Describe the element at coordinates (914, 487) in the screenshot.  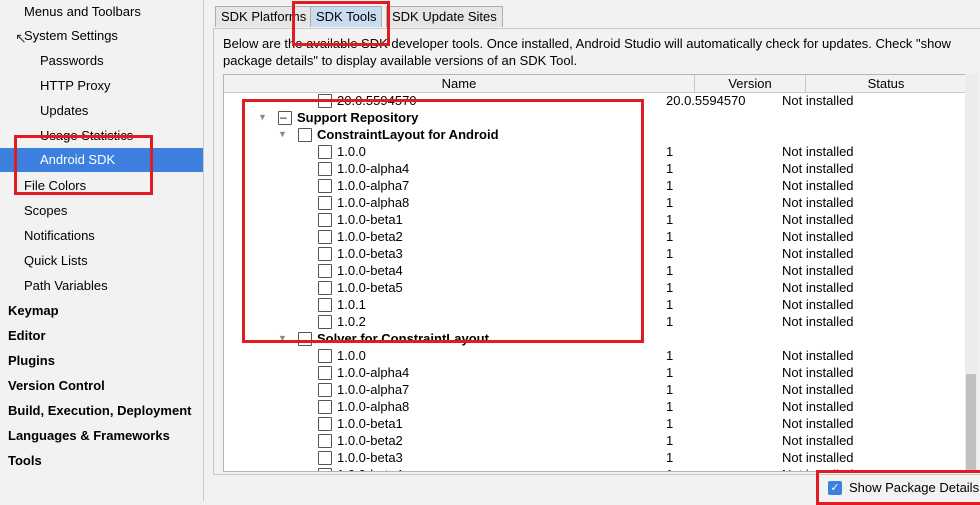
I see `show-package-details-label: Show Package Details` at that location.